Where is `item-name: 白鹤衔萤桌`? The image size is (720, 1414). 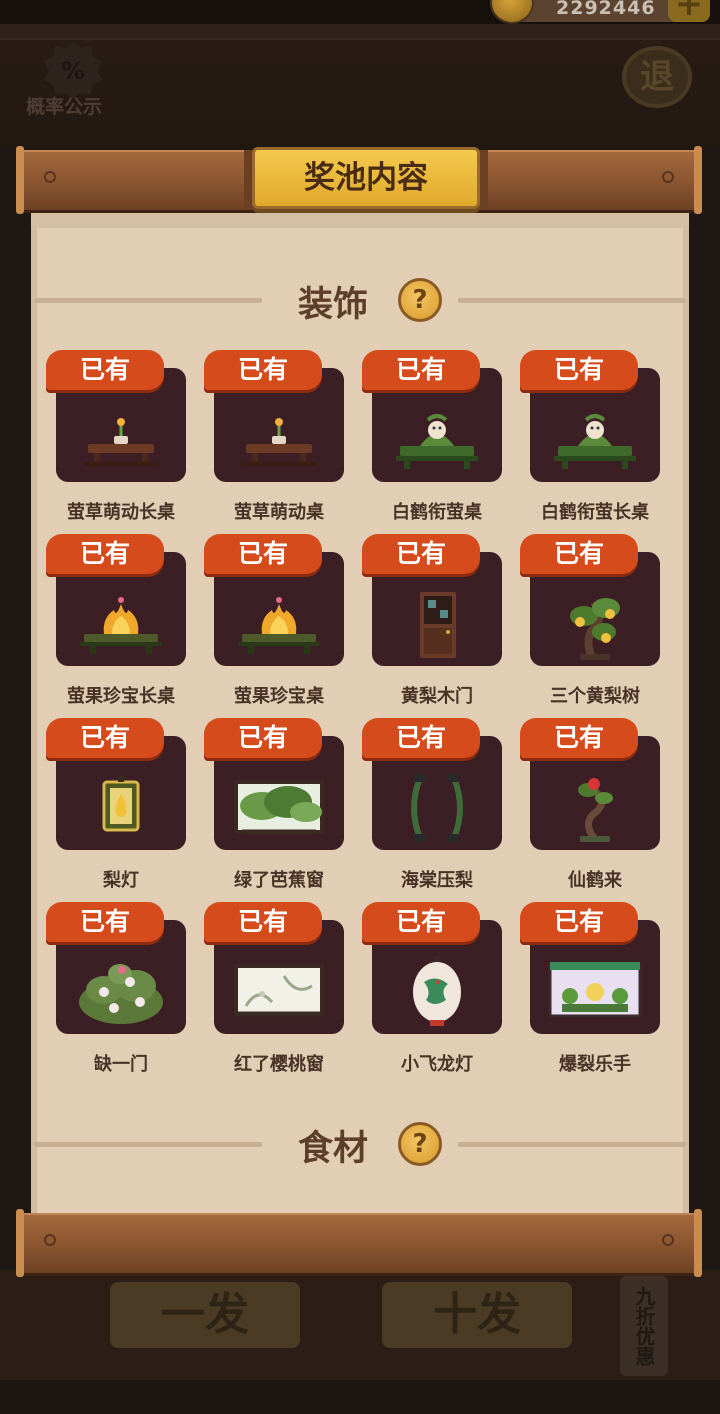 item-name: 白鹤衔萤桌 is located at coordinates (437, 512).